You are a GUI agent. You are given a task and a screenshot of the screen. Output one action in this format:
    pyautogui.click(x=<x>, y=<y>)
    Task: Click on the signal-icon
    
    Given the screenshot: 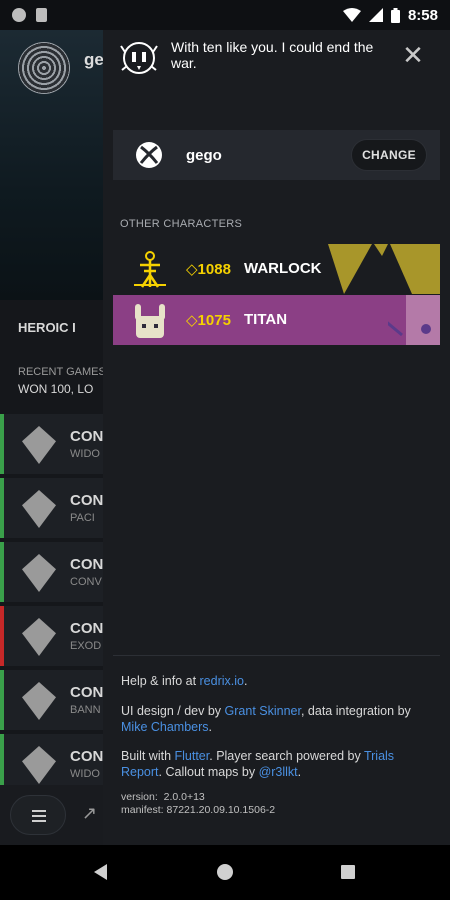 What is the action you would take?
    pyautogui.click(x=375, y=15)
    